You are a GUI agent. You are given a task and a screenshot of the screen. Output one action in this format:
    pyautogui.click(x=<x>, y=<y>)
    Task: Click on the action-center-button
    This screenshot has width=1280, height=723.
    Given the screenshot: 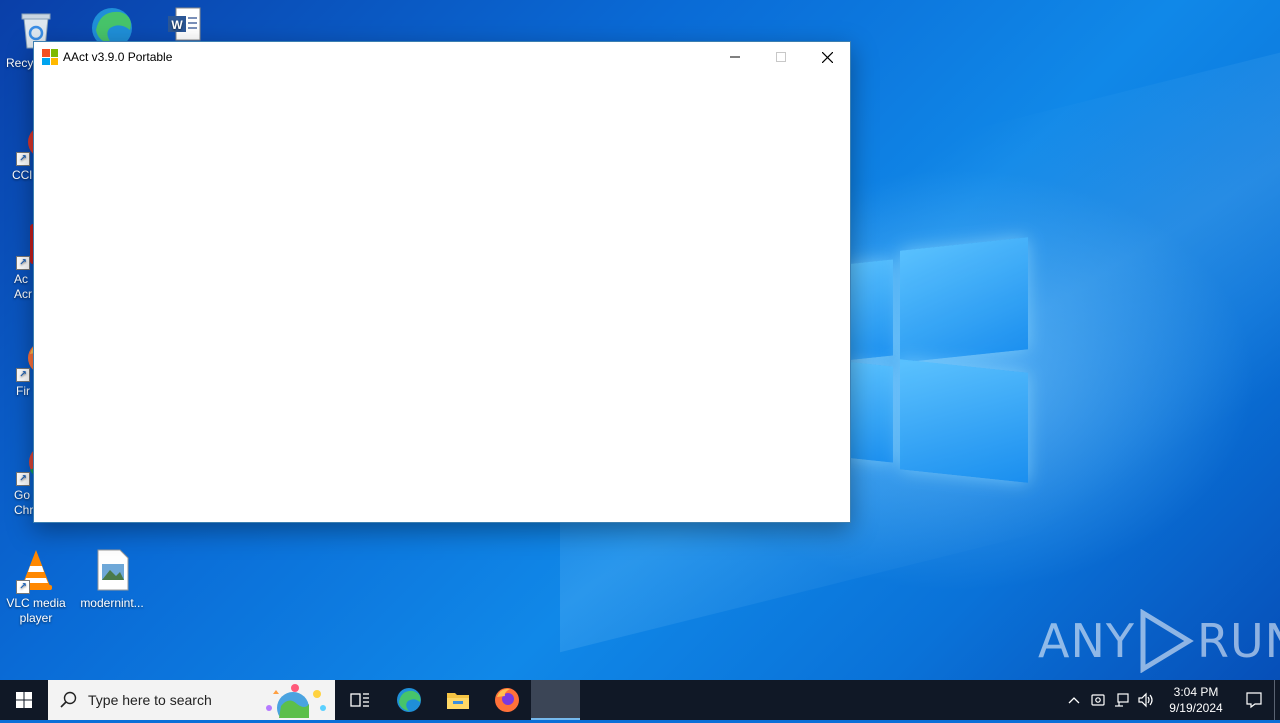 What is the action you would take?
    pyautogui.click(x=1254, y=700)
    